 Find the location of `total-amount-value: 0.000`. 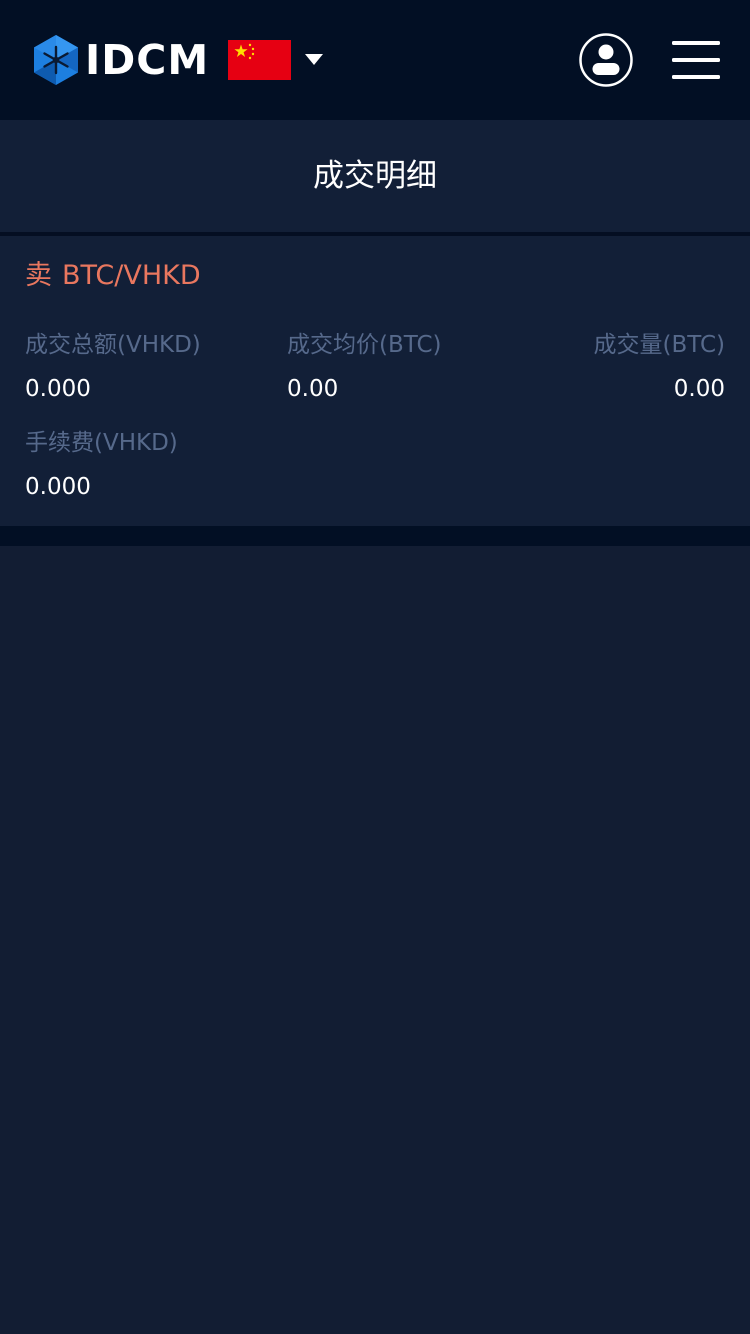

total-amount-value: 0.000 is located at coordinates (58, 389).